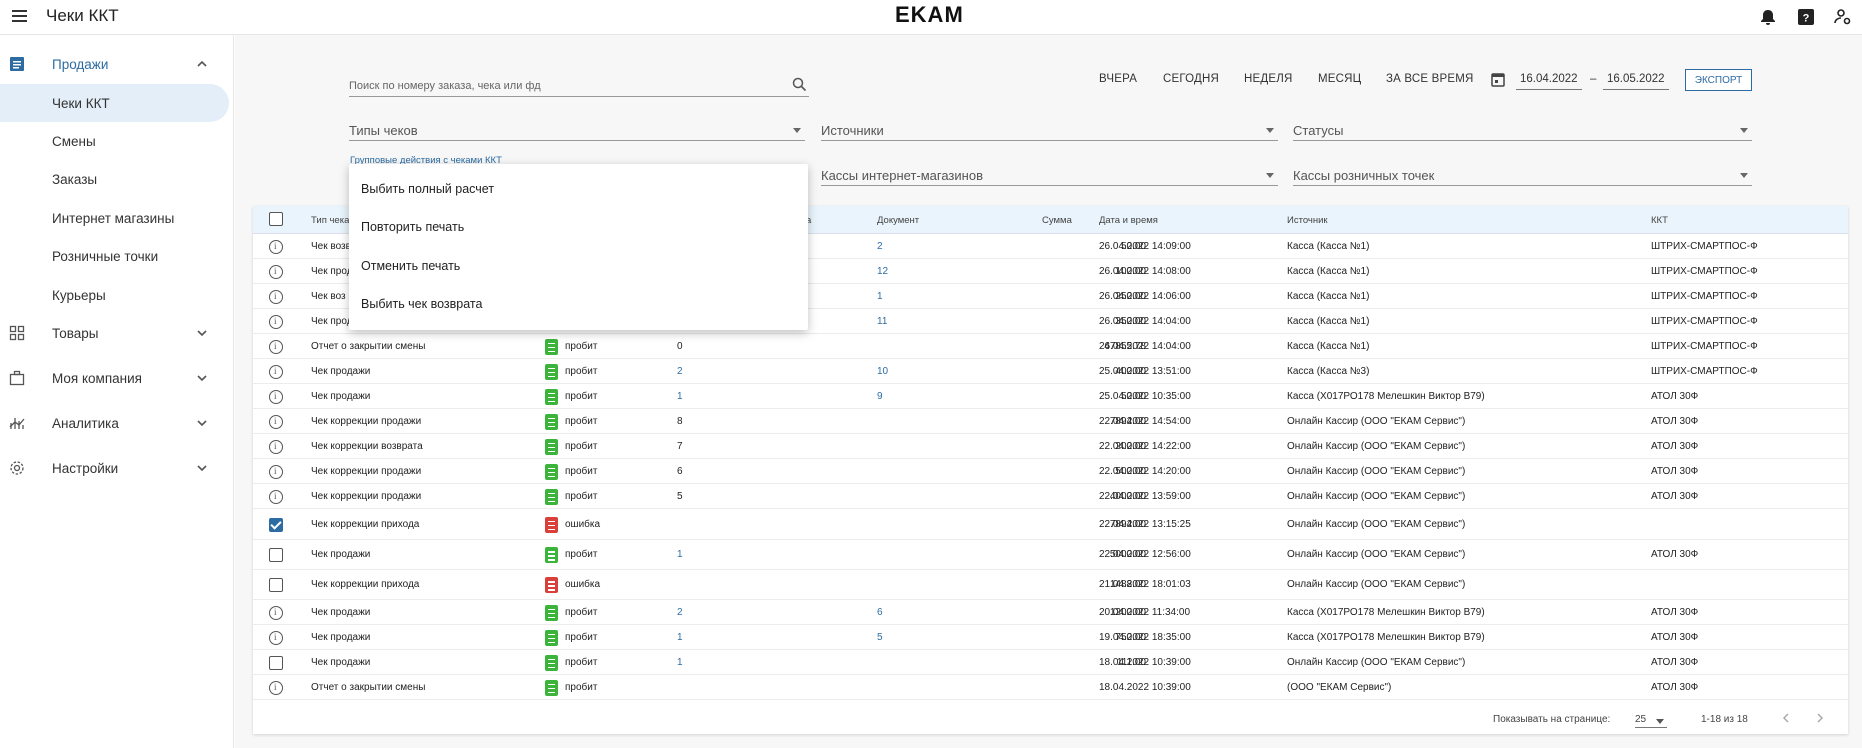 The height and width of the screenshot is (748, 1862). What do you see at coordinates (1430, 79) in the screenshot?
I see `period-all-time-button: ЗА ВСЕ ВРЕМЯ` at bounding box center [1430, 79].